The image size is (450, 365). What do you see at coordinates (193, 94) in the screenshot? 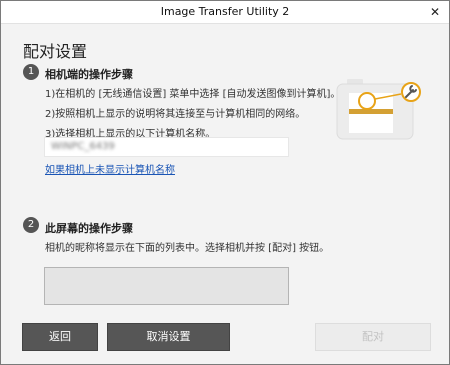
I see `step-1-instruction-1: 1)在相机的 [无线通信设置] 菜单中选择 [自动发送图像到计算机]。` at bounding box center [193, 94].